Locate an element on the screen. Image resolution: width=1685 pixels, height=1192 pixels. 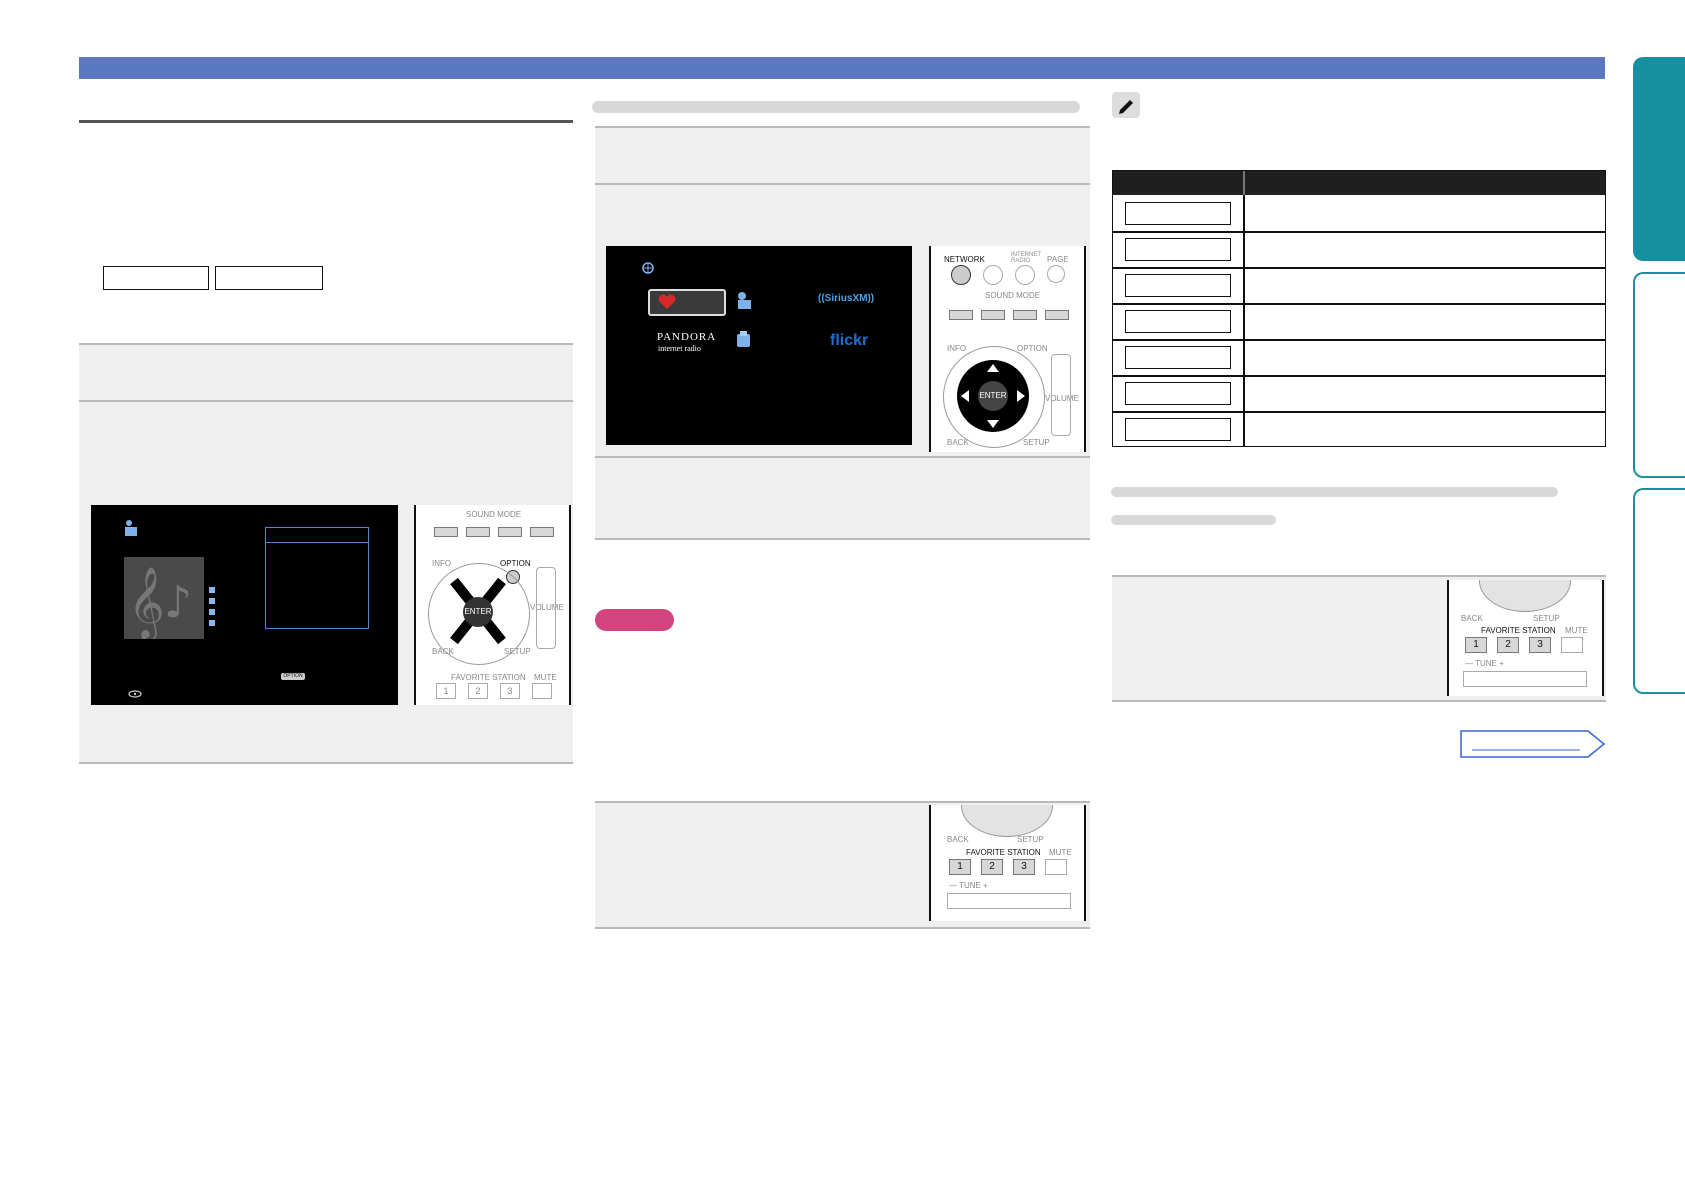
tab-active is located at coordinates (1659, 159).